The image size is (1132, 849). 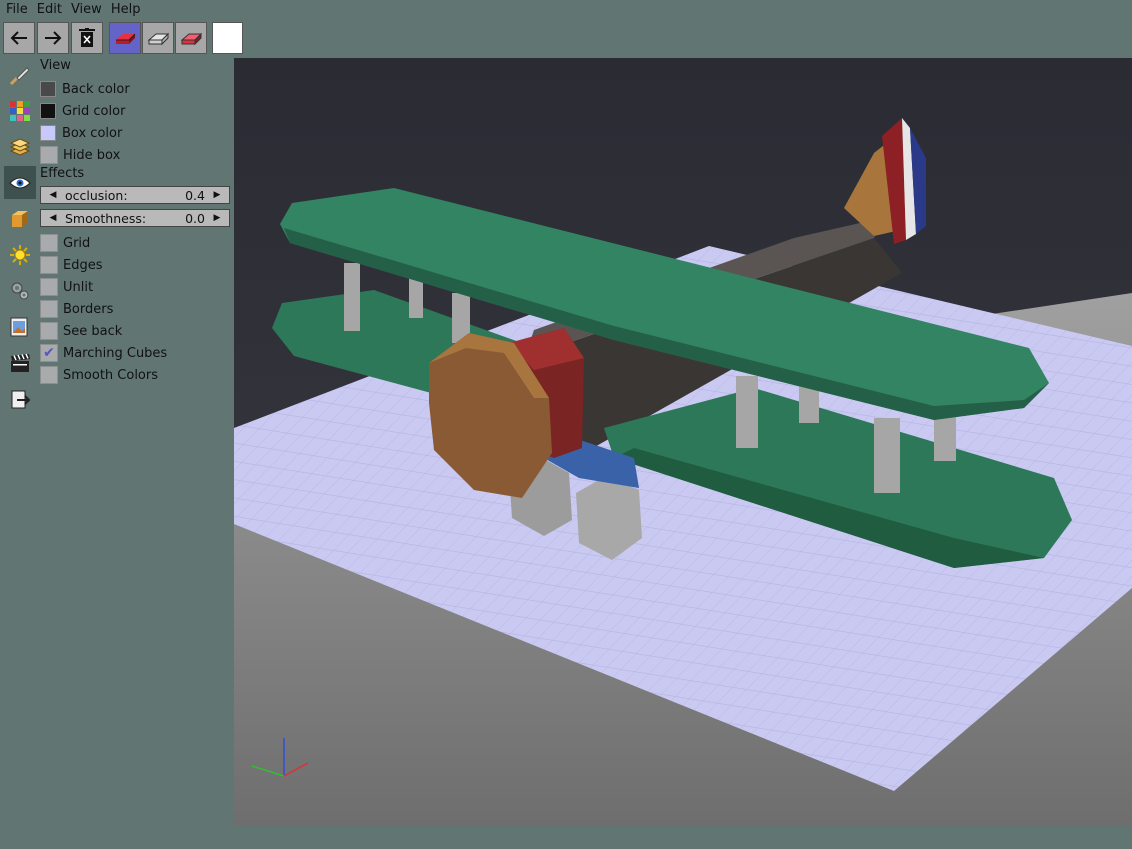 I want to click on effects-section-title: Effects, so click(x=62, y=173).